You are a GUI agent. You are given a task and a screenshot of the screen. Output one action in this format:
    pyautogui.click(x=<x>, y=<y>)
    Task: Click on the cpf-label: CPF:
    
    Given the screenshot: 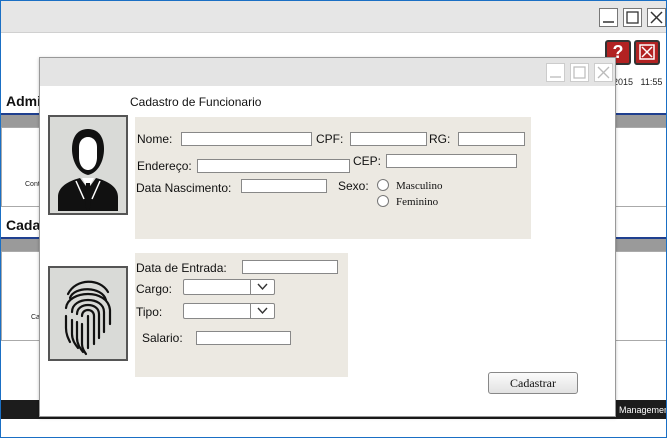 What is the action you would take?
    pyautogui.click(x=330, y=139)
    